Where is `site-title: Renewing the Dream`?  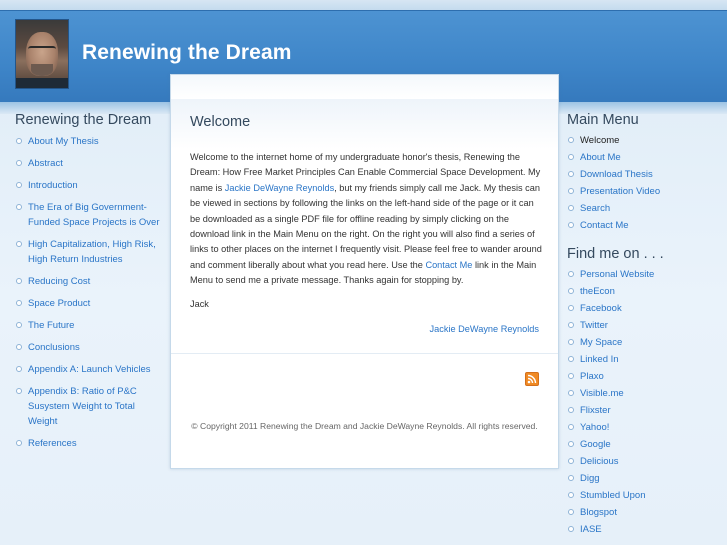 site-title: Renewing the Dream is located at coordinates (187, 53).